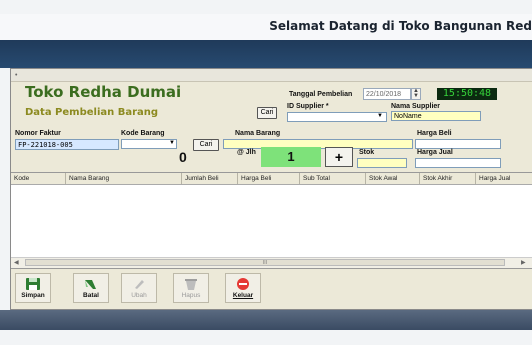 The width and height of the screenshot is (532, 345). What do you see at coordinates (33, 295) in the screenshot?
I see `save-label: Simpan` at bounding box center [33, 295].